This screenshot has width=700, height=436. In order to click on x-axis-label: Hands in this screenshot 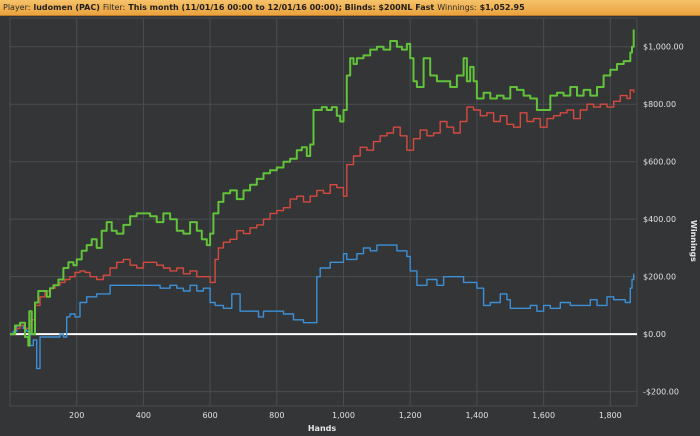, I will do `click(322, 428)`.